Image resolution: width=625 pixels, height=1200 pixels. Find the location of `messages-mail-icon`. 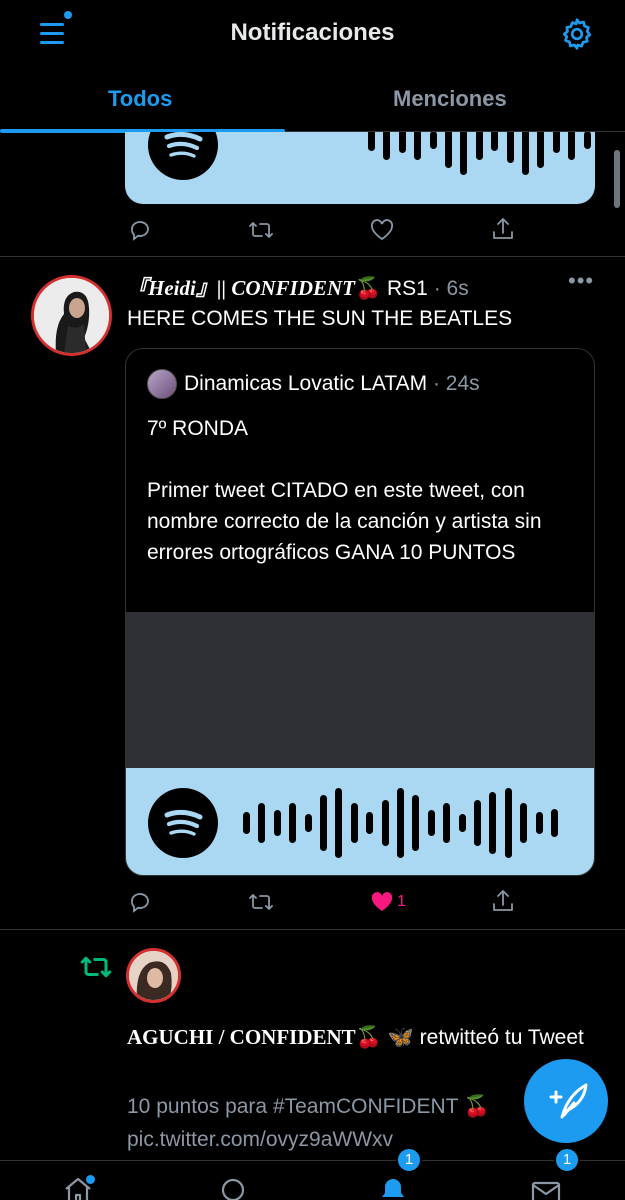

messages-mail-icon is located at coordinates (546, 1187).